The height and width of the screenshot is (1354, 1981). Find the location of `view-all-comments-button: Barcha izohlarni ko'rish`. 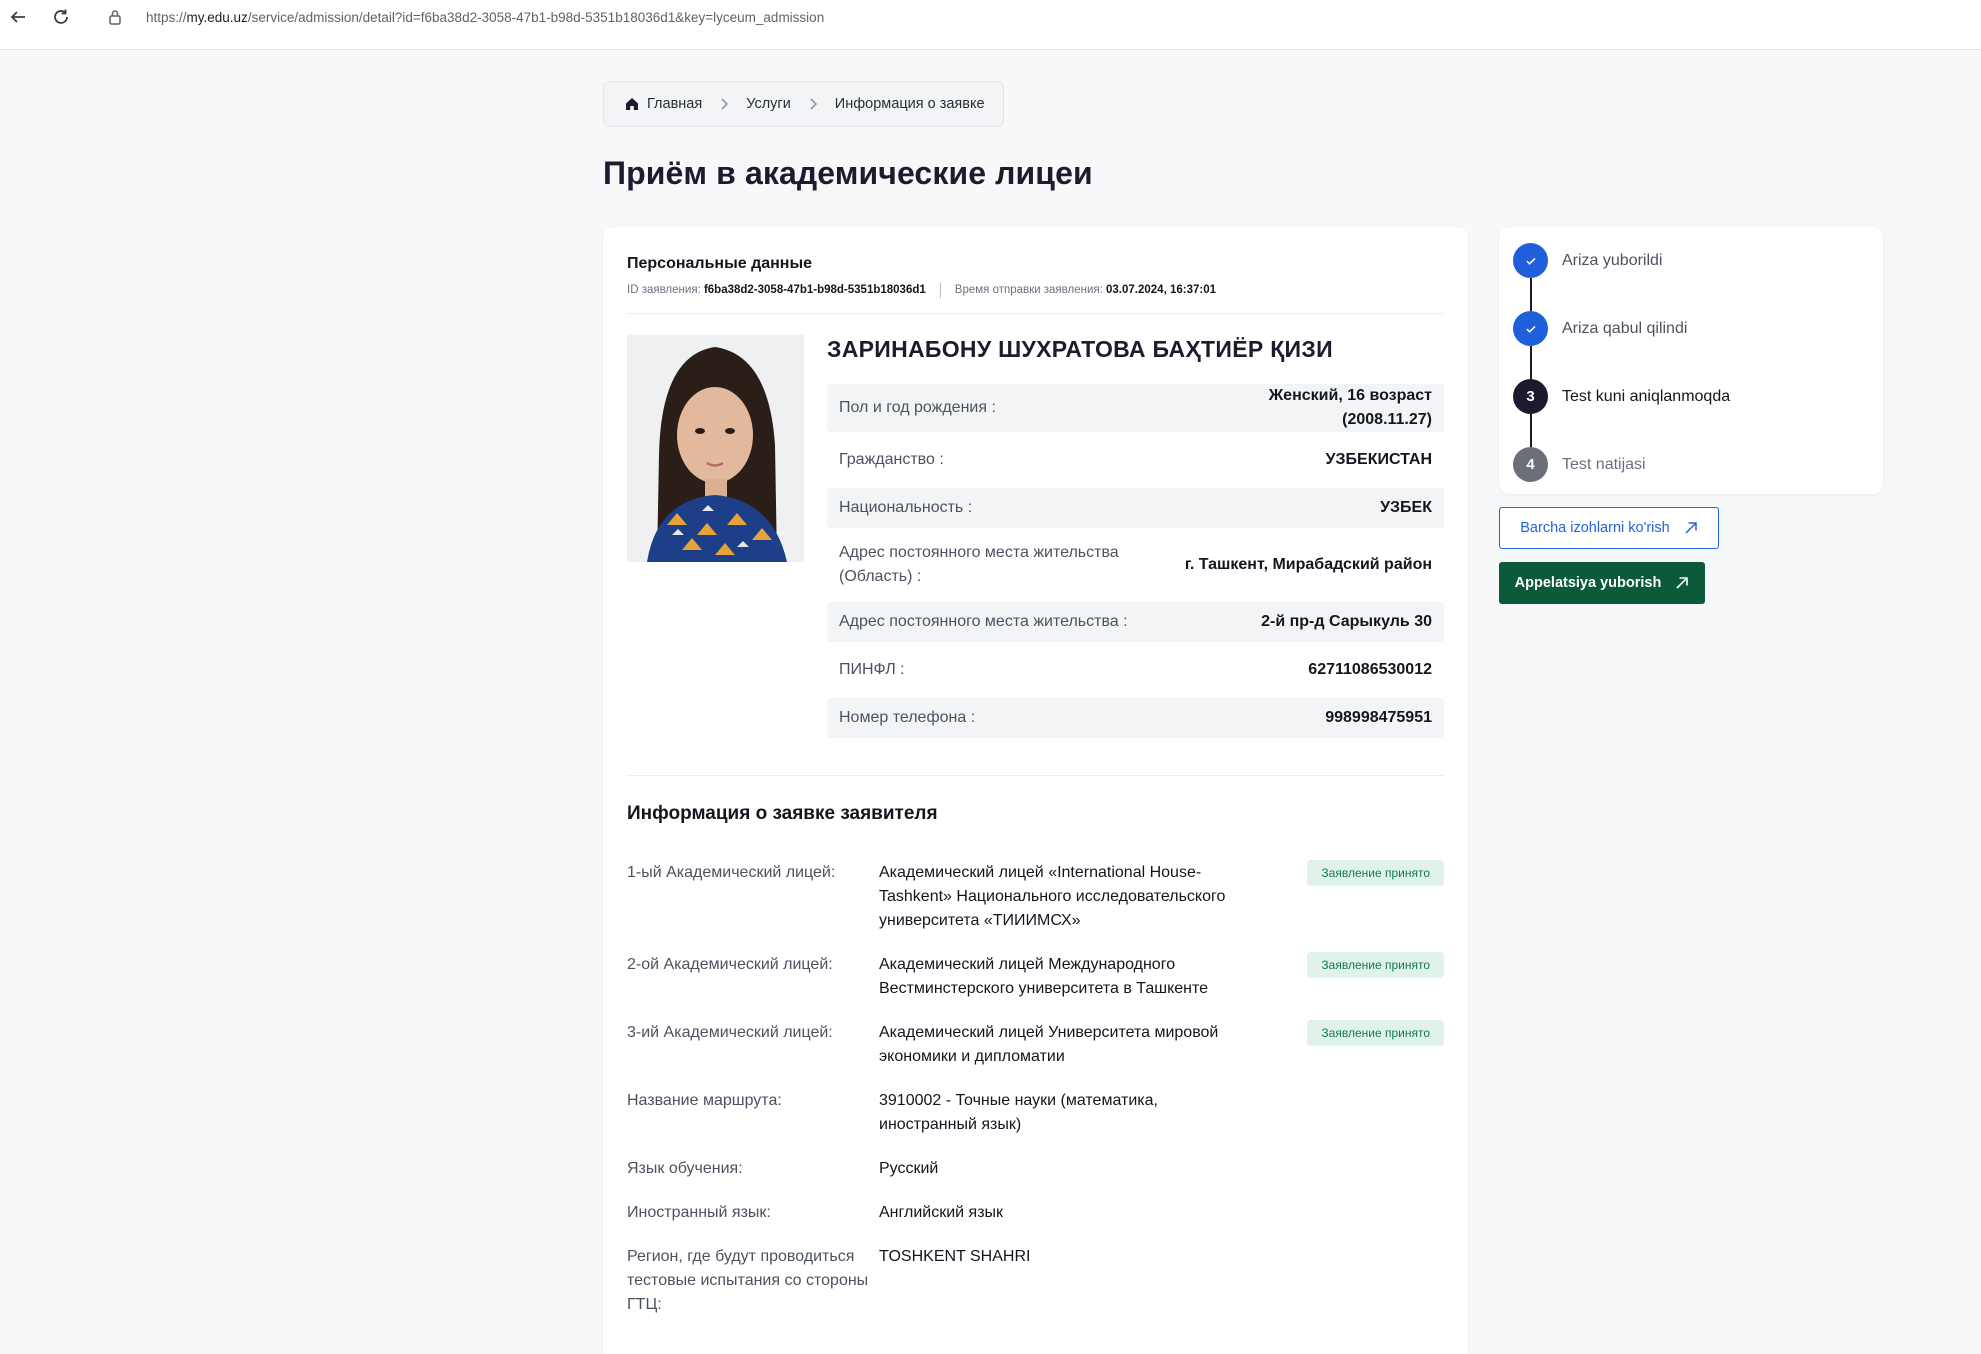

view-all-comments-button: Barcha izohlarni ko'rish is located at coordinates (1609, 528).